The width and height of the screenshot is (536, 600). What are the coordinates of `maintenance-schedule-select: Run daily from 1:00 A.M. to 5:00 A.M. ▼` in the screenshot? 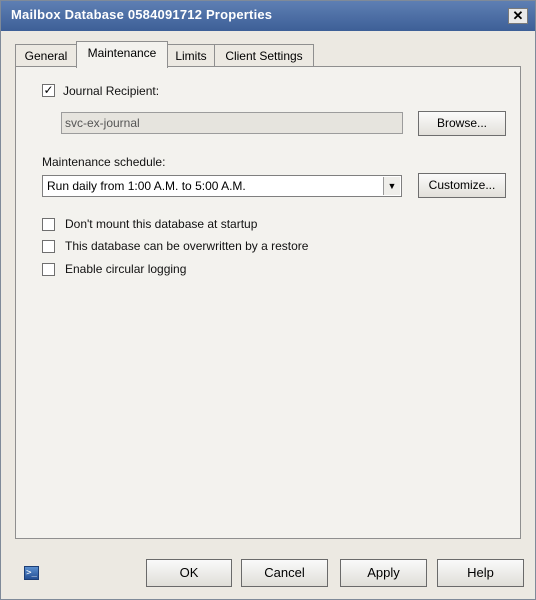 It's located at (222, 186).